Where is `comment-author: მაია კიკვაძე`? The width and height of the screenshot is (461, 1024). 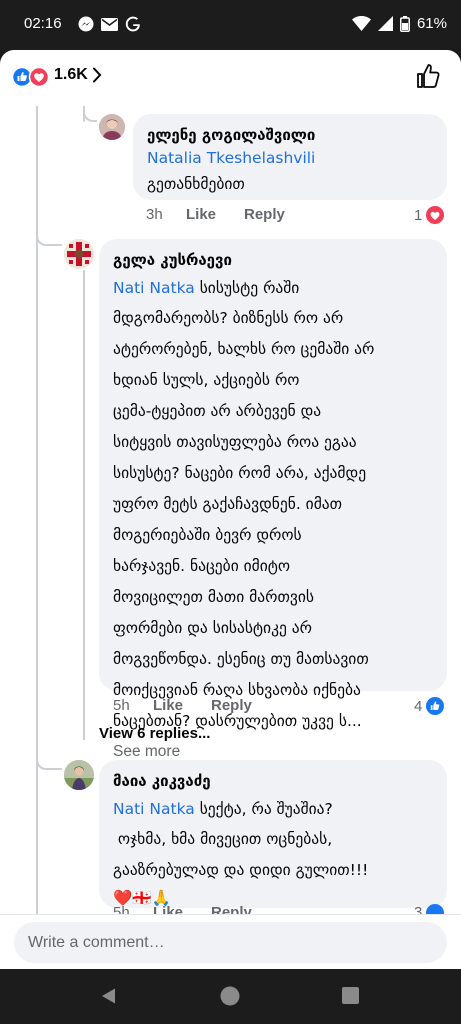
comment-author: მაია კიკვაძე is located at coordinates (273, 781).